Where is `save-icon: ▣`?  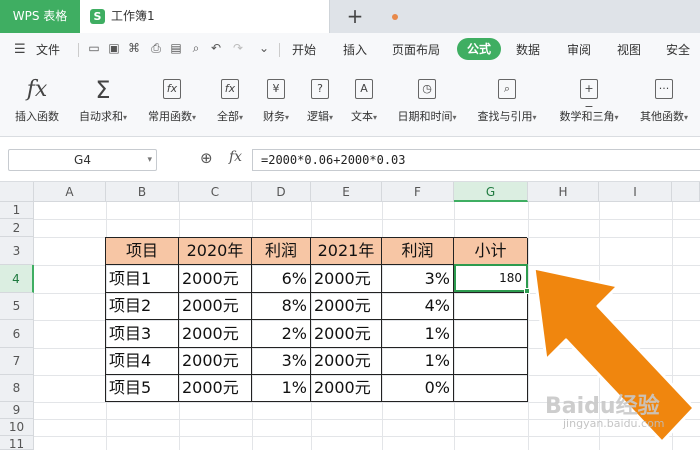
save-icon: ▣ is located at coordinates (114, 48).